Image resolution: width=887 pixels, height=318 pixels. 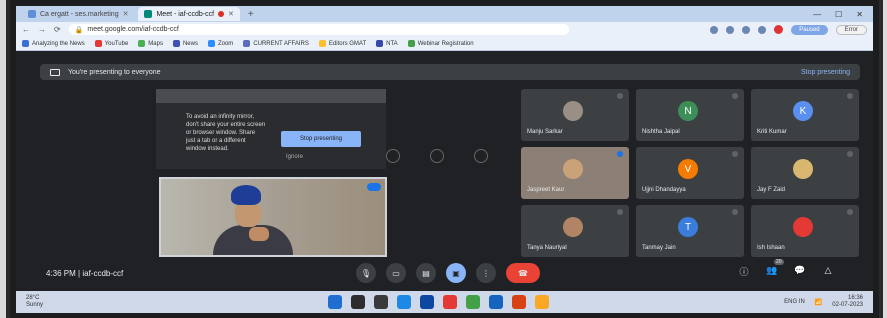 I want to click on ignore-button: Ignore, so click(x=294, y=157).